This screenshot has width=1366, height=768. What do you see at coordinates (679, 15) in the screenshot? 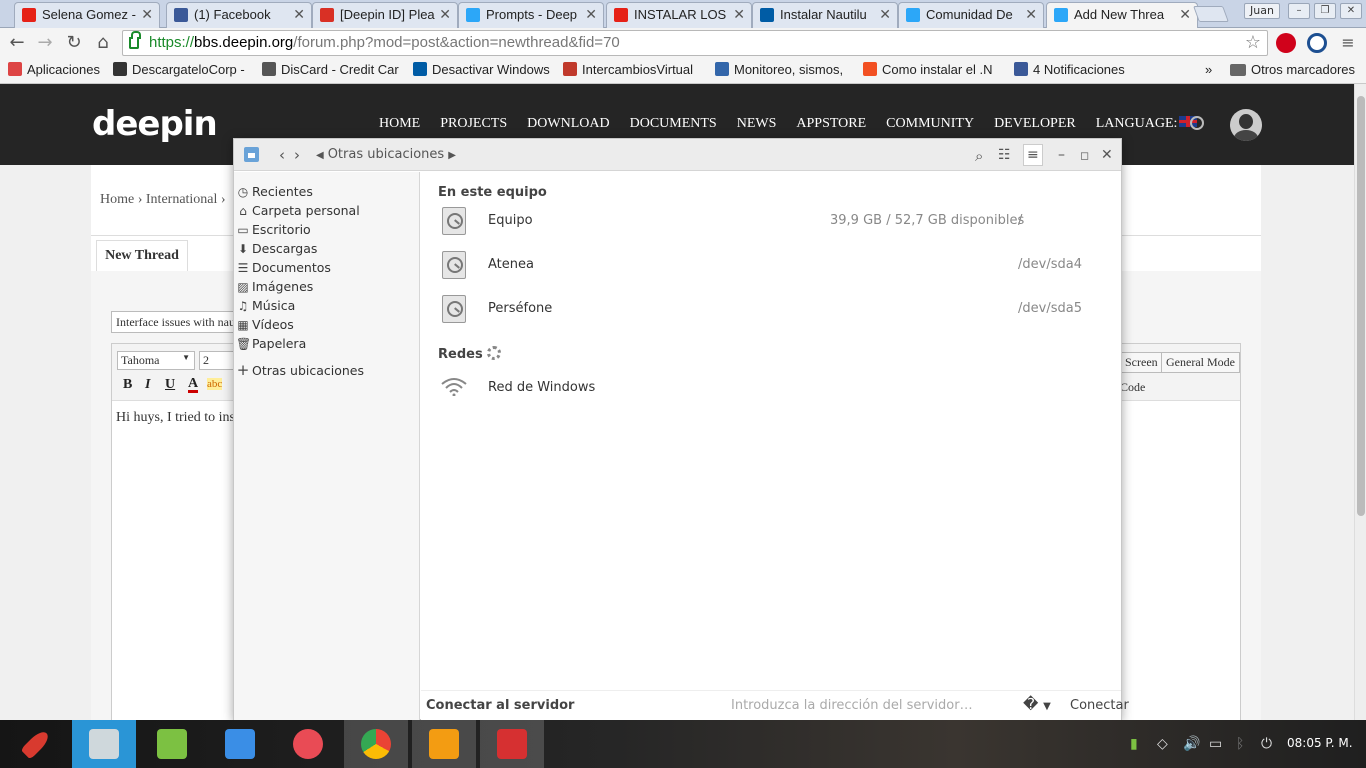
I see `tab-5: INSTALAR LOS E ✕` at bounding box center [679, 15].